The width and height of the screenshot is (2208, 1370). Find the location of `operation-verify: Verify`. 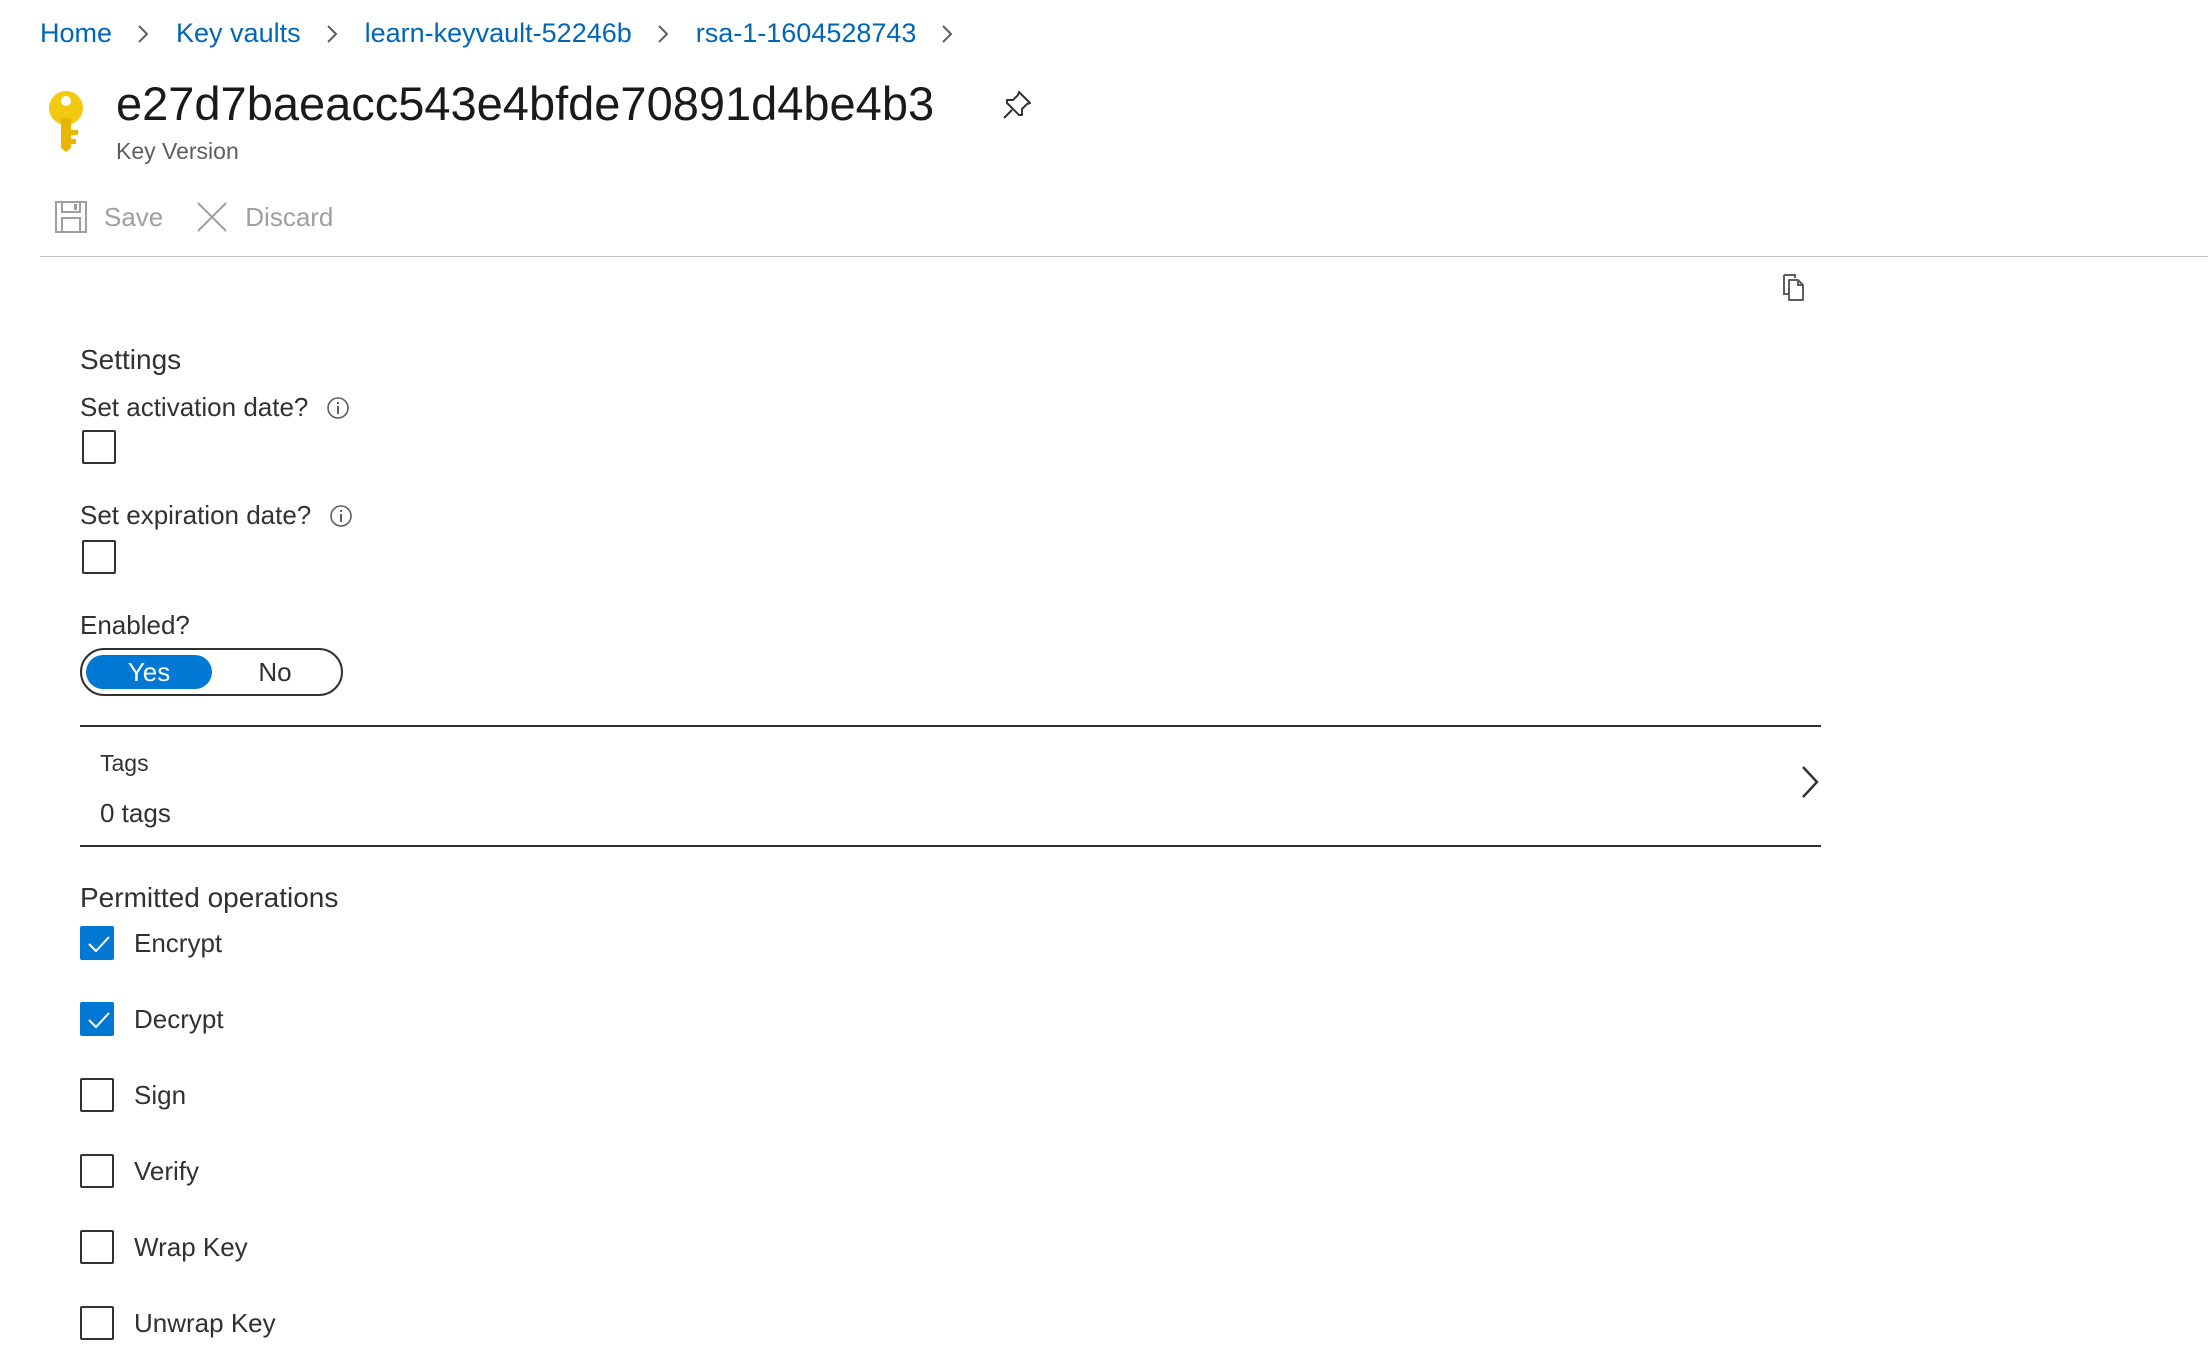

operation-verify: Verify is located at coordinates (139, 1171).